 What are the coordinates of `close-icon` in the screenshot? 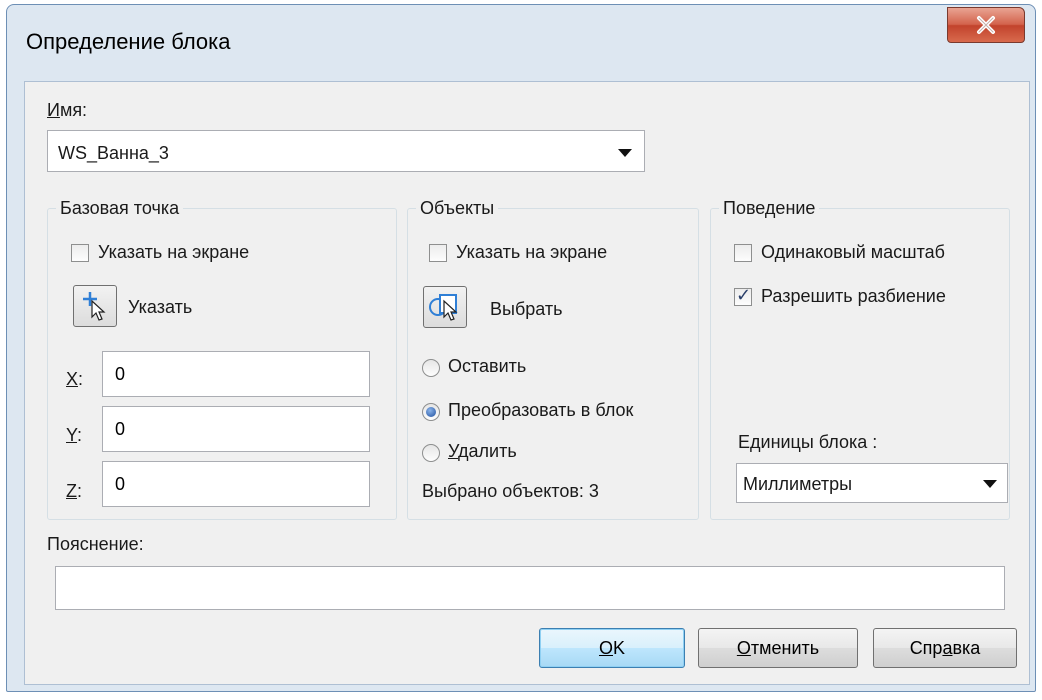 It's located at (986, 25).